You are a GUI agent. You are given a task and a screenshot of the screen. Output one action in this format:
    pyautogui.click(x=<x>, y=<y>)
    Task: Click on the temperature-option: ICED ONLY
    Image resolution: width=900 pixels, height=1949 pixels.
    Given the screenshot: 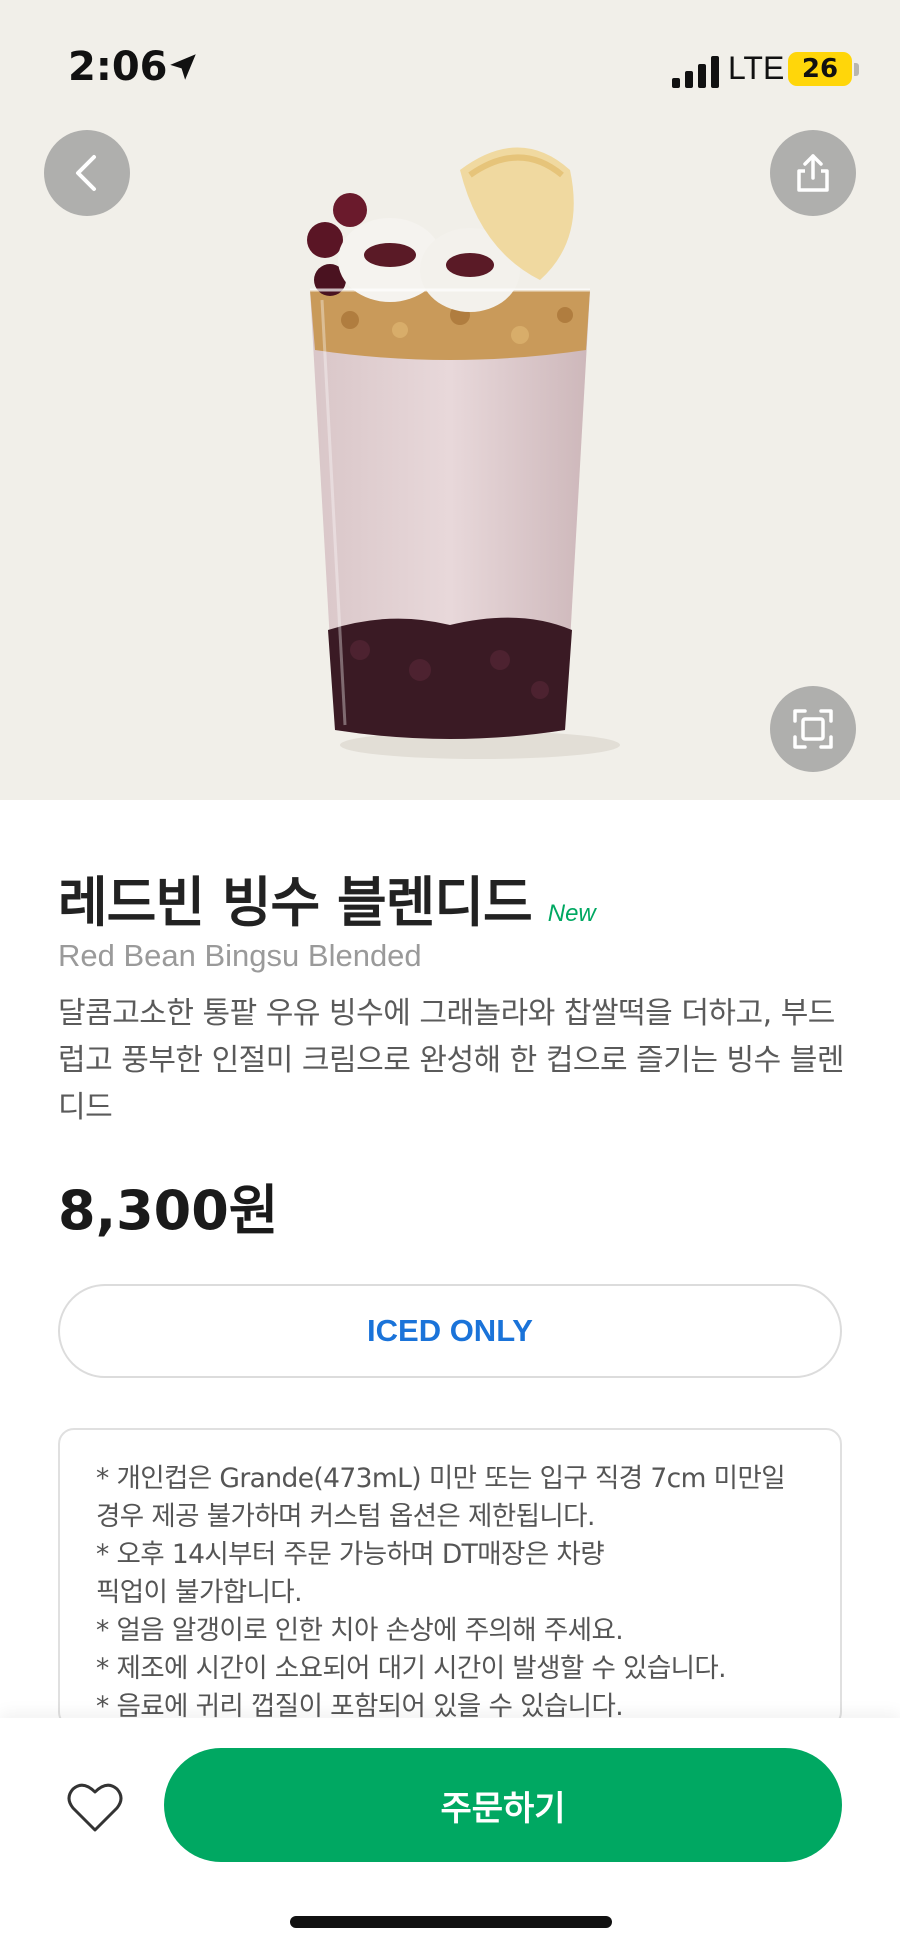 What is the action you would take?
    pyautogui.click(x=450, y=1331)
    